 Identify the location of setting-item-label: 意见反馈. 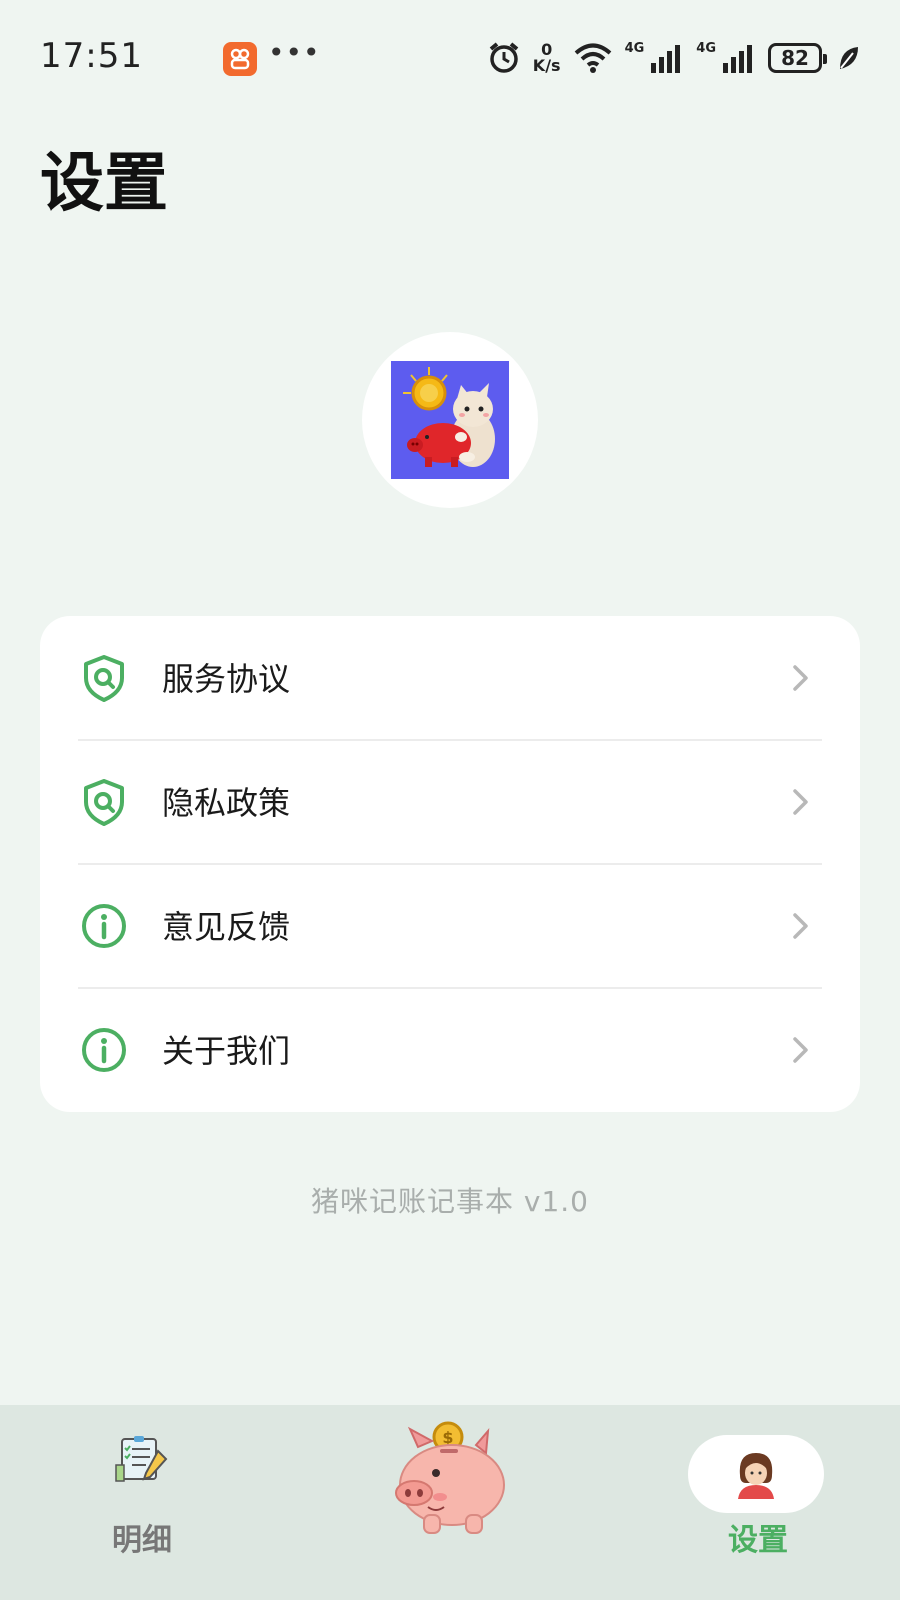
(226, 927).